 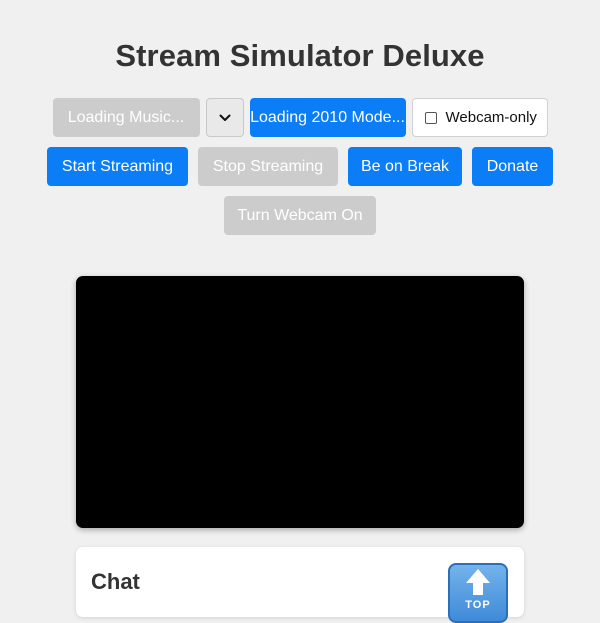 I want to click on music-select, so click(x=224, y=117).